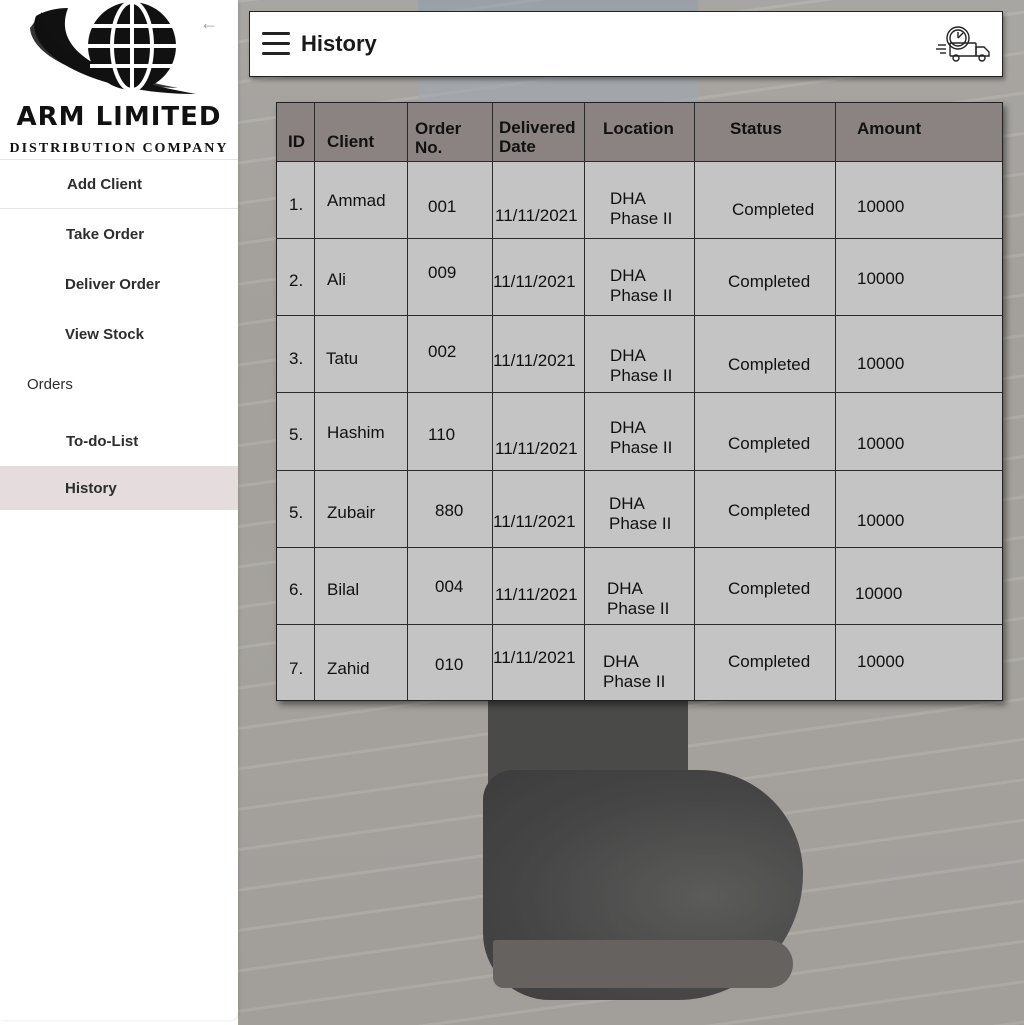 The width and height of the screenshot is (1024, 1025). What do you see at coordinates (50, 384) in the screenshot?
I see `sidebar-section-orders: Orders` at bounding box center [50, 384].